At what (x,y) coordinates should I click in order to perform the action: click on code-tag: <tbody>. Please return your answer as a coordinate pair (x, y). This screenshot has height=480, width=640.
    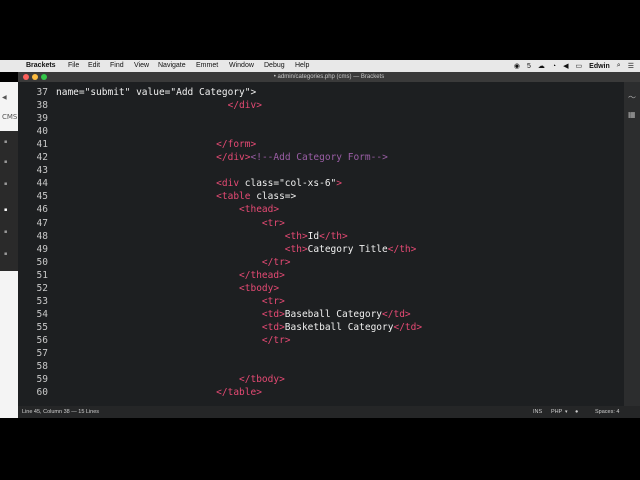
    Looking at the image, I should click on (259, 288).